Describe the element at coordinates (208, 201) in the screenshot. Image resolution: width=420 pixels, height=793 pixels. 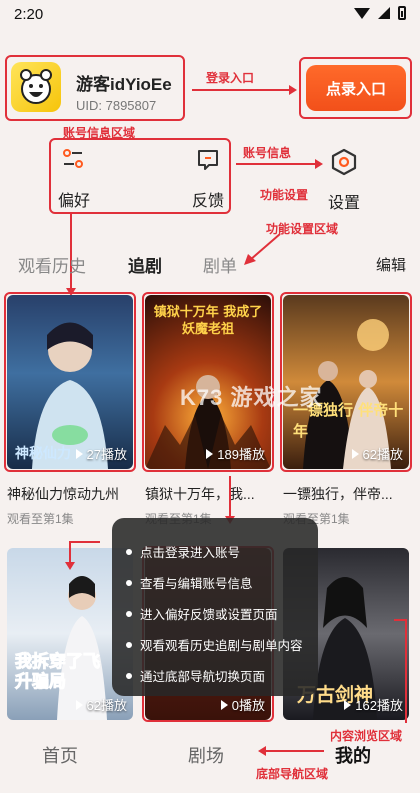
I see `feedback-label: 反馈` at that location.